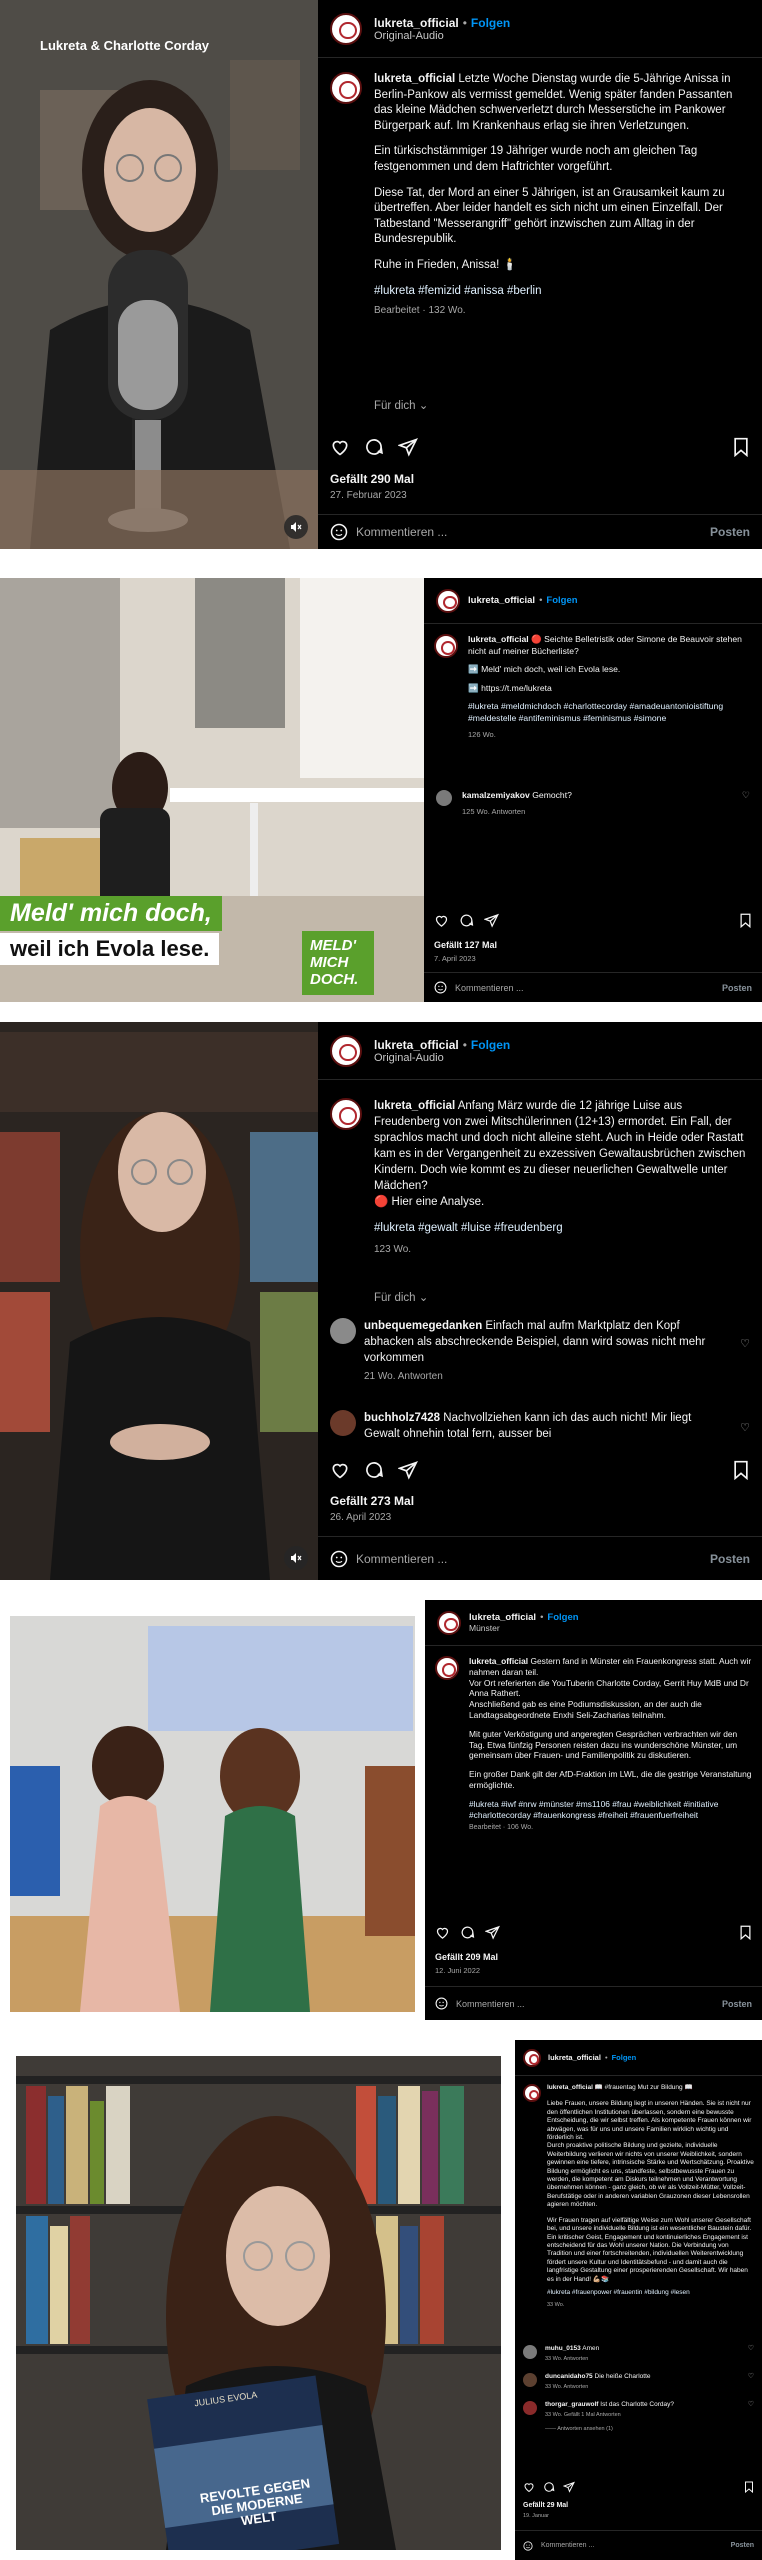  I want to click on like-count: Gefällt 29 Mal, so click(545, 2505).